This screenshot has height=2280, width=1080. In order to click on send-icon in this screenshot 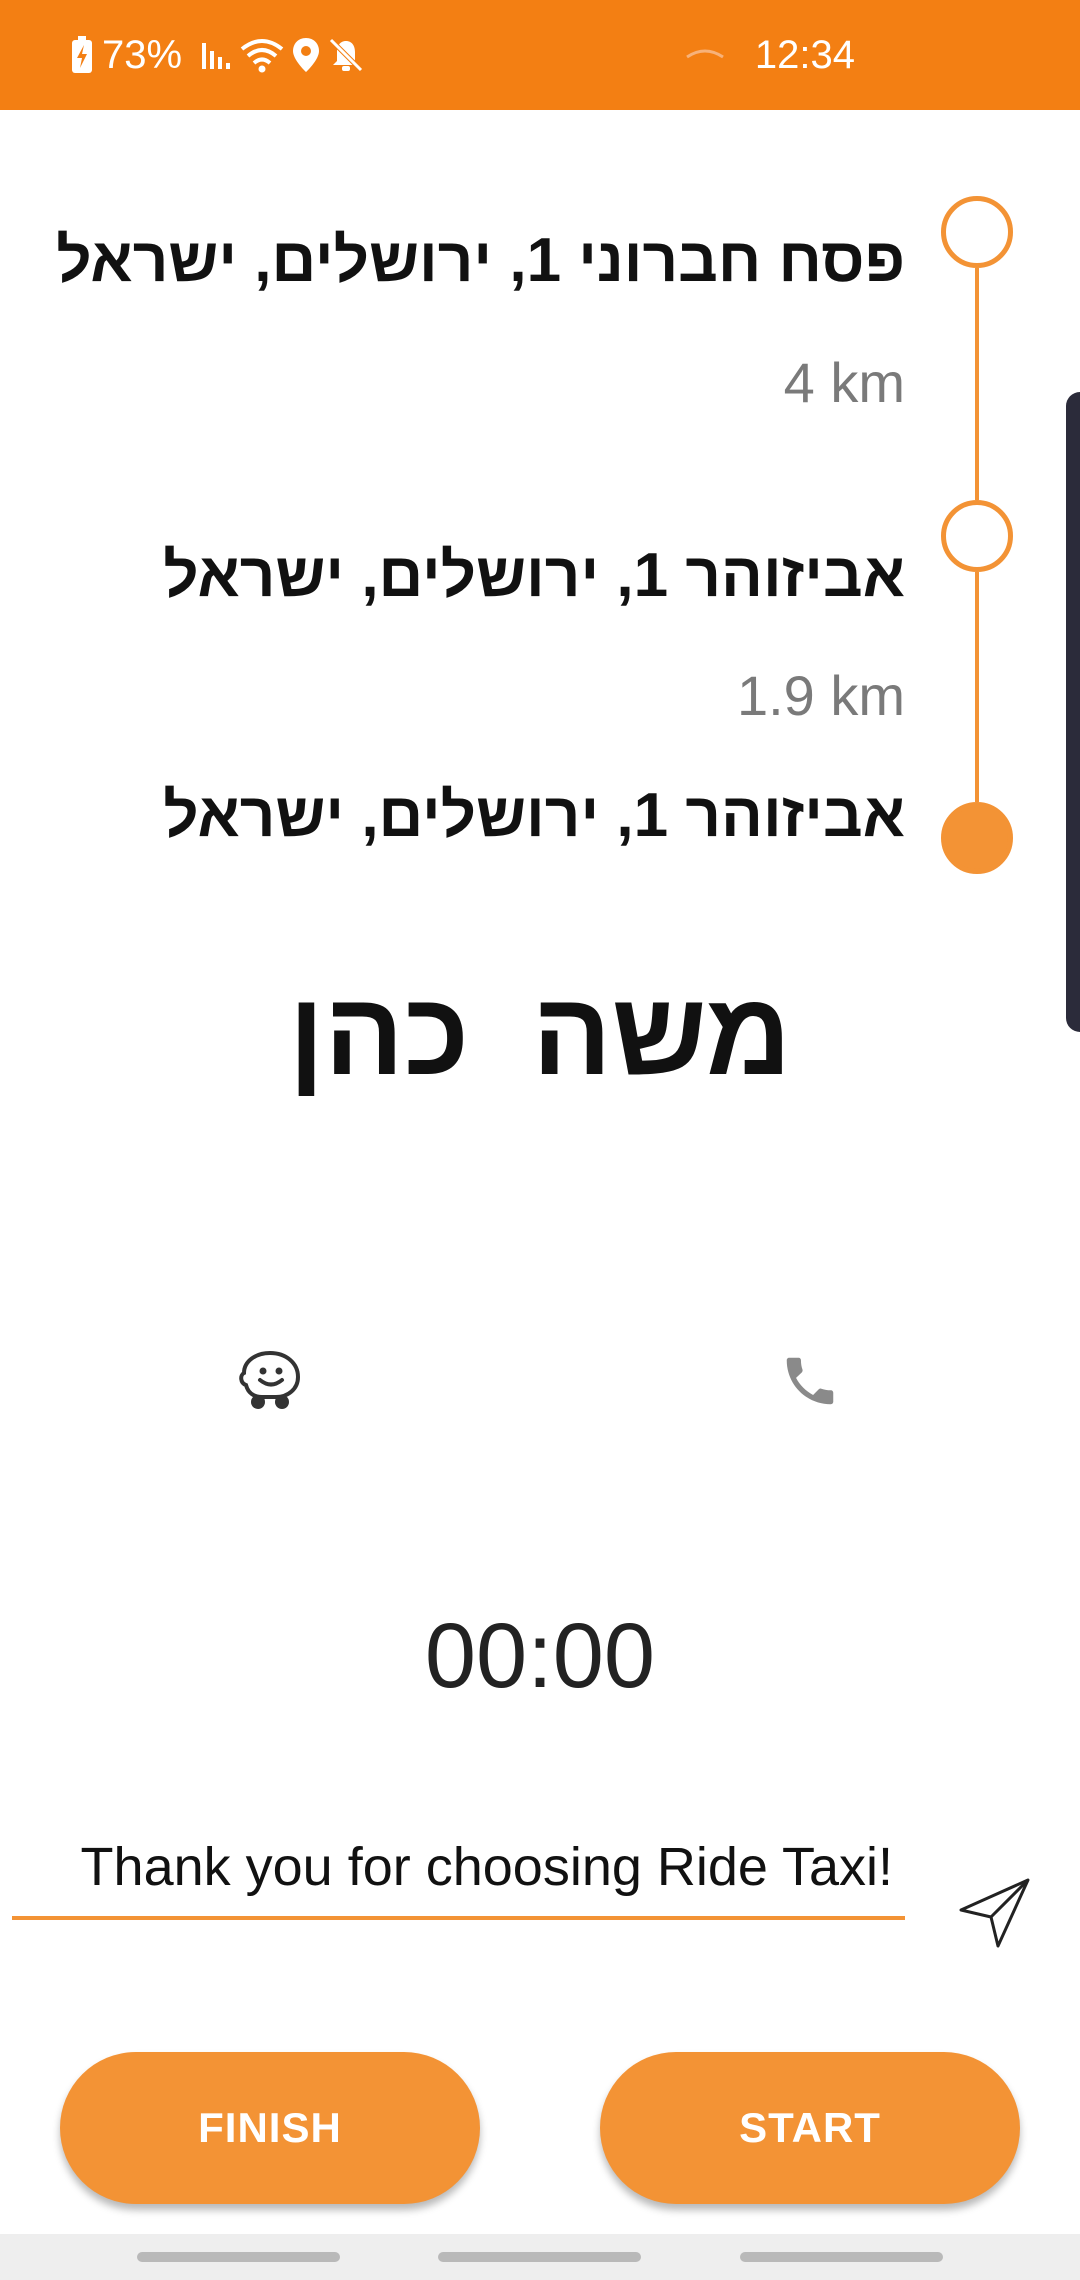, I will do `click(995, 1915)`.